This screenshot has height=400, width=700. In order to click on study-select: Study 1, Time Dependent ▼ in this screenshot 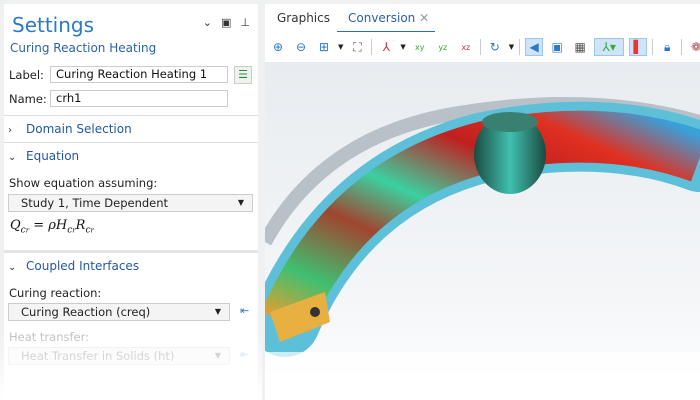, I will do `click(130, 203)`.